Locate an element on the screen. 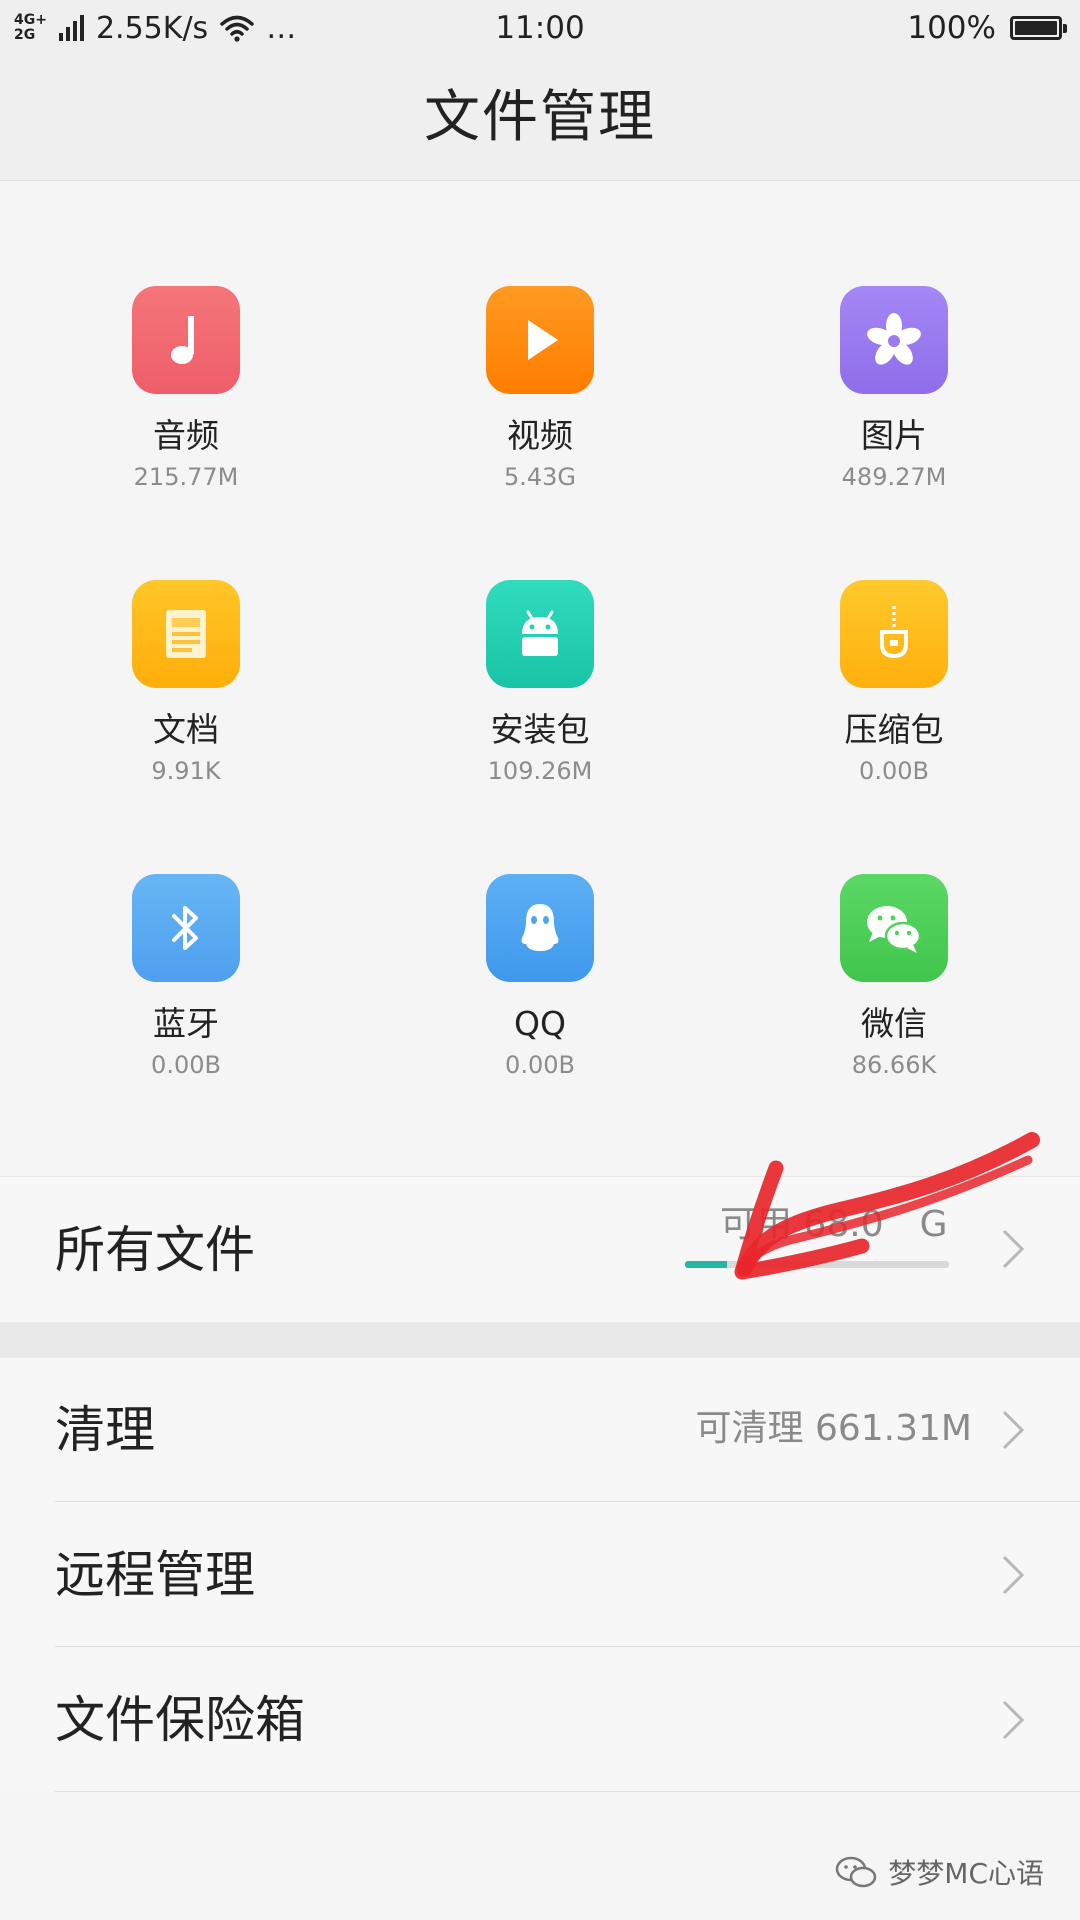  available-storage: 可用 68.0 G is located at coordinates (834, 1225).